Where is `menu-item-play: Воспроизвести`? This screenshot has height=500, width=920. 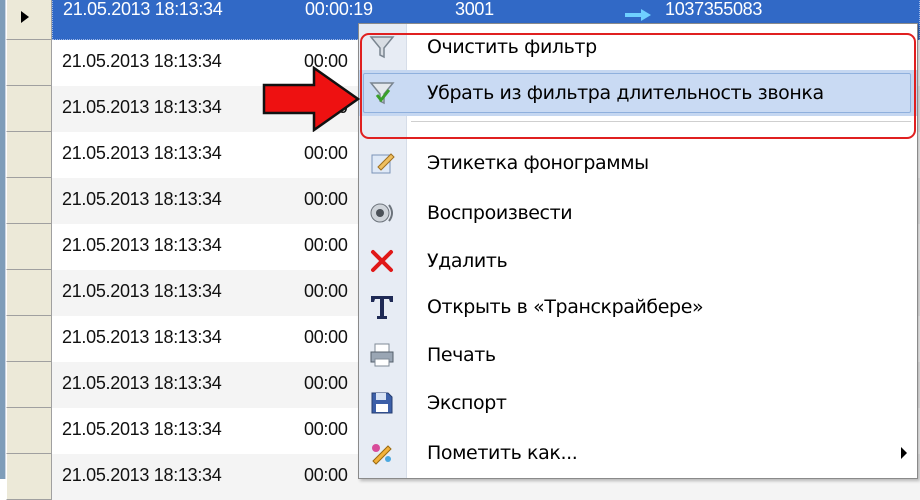
menu-item-play: Воспроизвести is located at coordinates (638, 213).